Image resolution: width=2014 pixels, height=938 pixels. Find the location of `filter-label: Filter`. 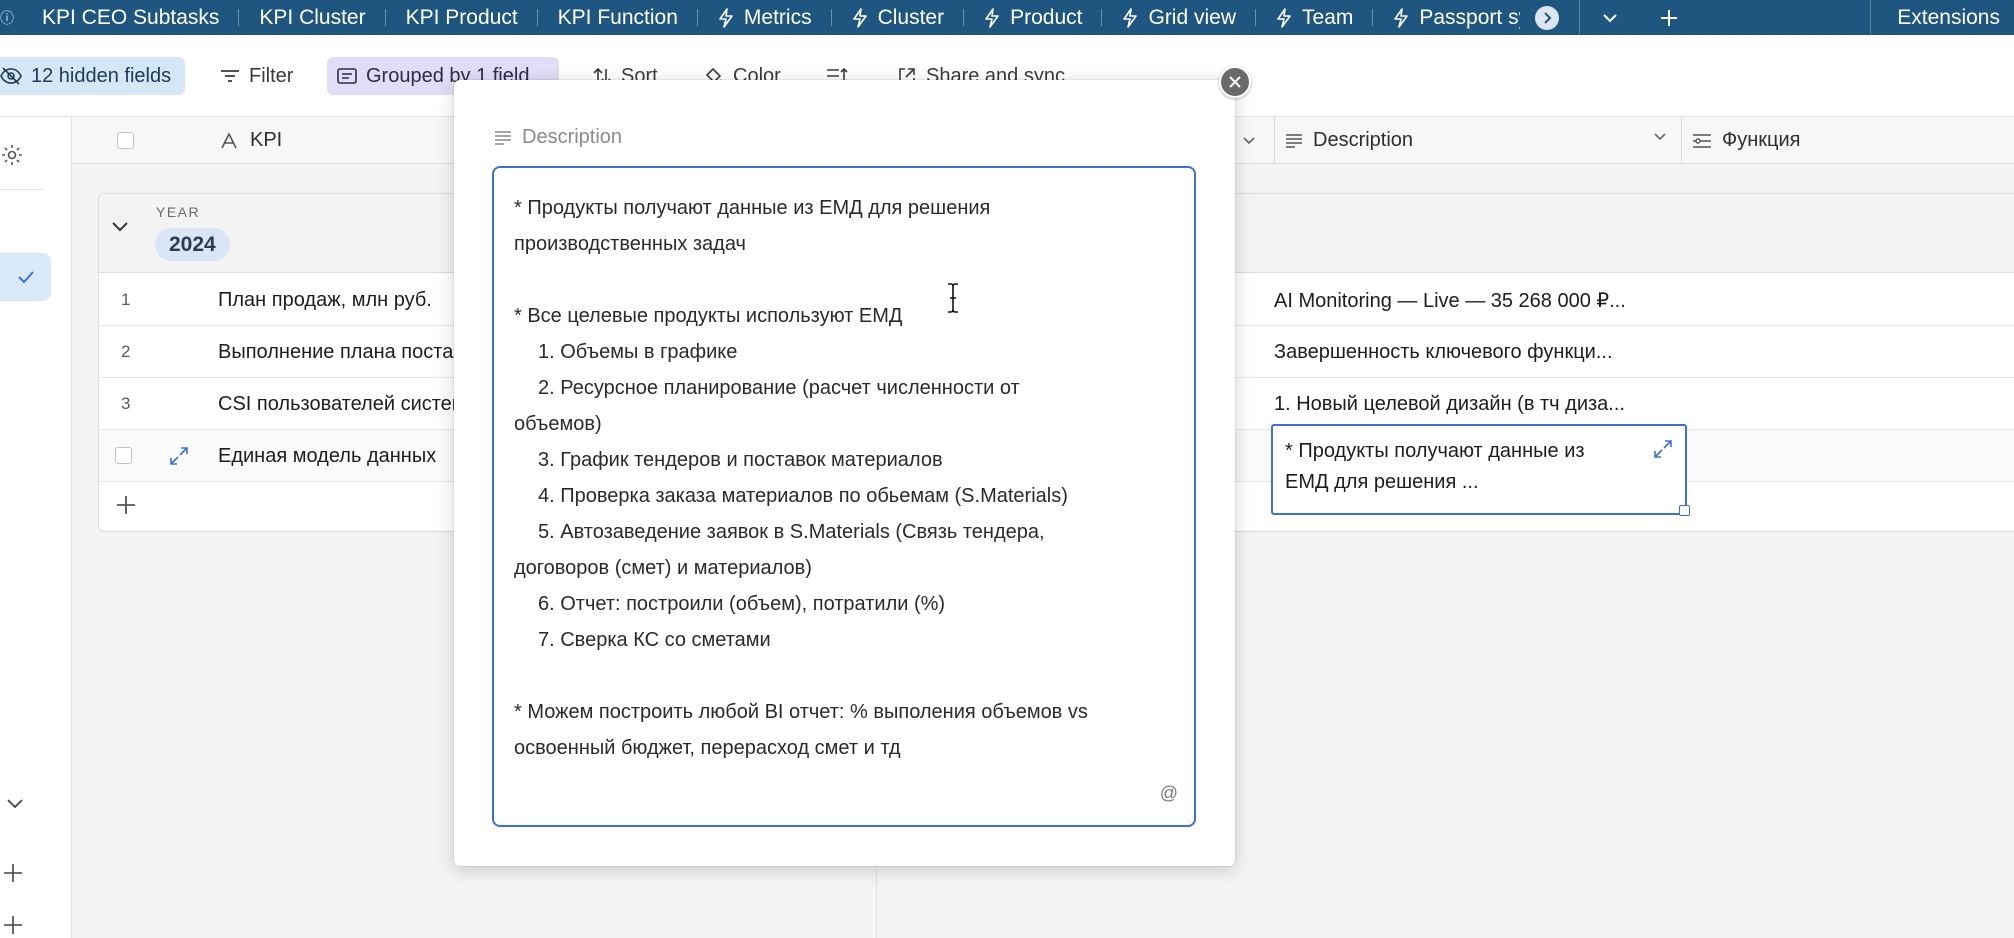

filter-label: Filter is located at coordinates (271, 75).